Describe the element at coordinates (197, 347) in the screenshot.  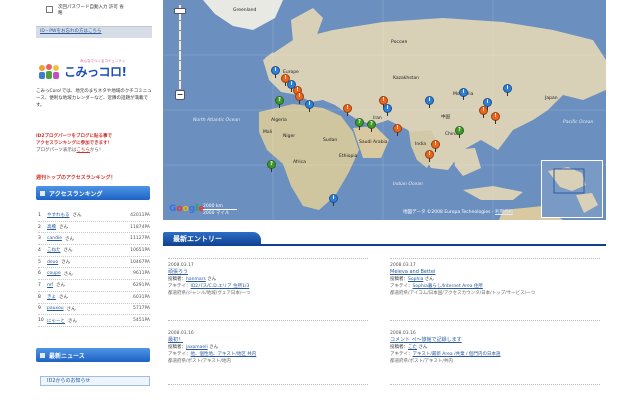
I see `poster-user-link: jaxomaeli` at that location.